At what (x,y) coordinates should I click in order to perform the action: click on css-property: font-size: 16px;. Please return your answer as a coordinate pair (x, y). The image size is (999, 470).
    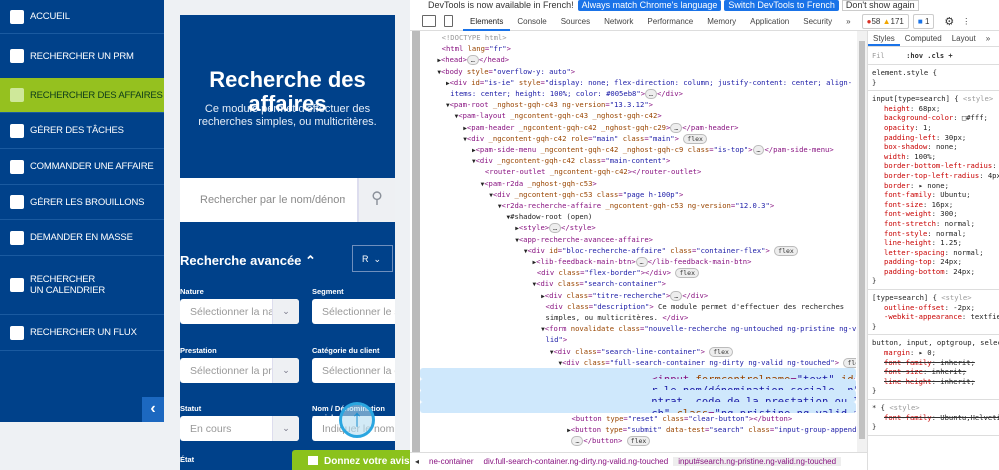
    Looking at the image, I should click on (933, 205).